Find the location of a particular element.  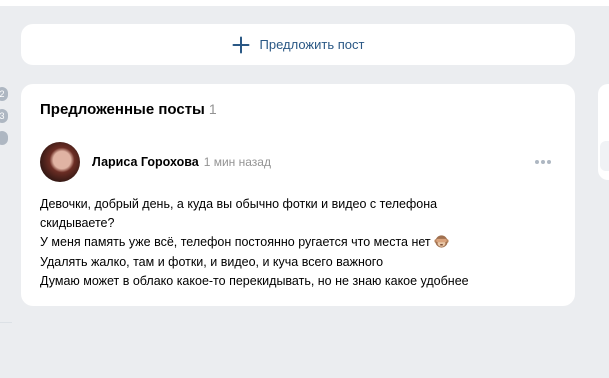

left-divider is located at coordinates (6, 322).